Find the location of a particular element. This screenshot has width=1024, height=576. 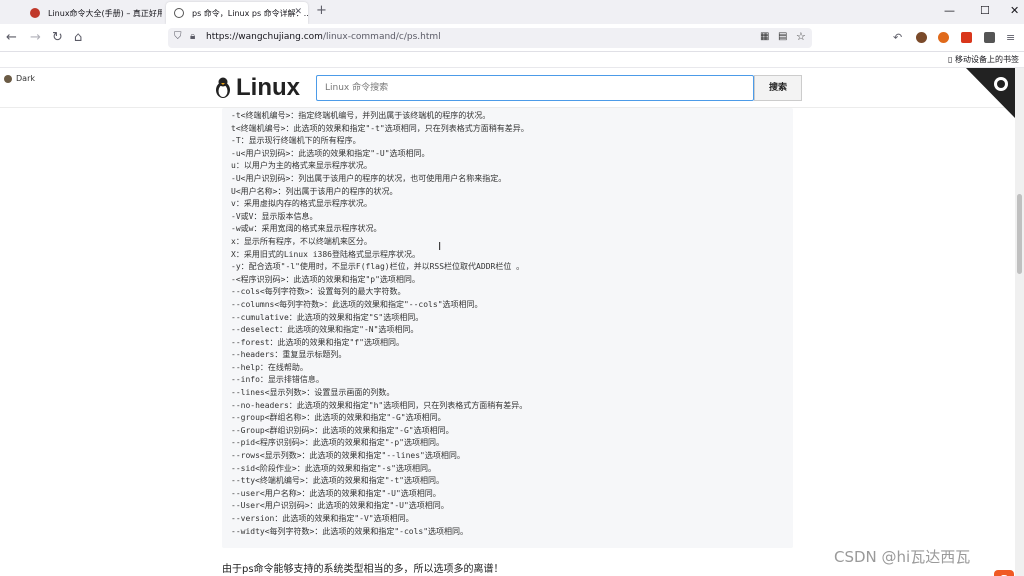

code-line: --tty<终端机编号>：此选项的效果和指定"-t"选项相同。 is located at coordinates (337, 481).